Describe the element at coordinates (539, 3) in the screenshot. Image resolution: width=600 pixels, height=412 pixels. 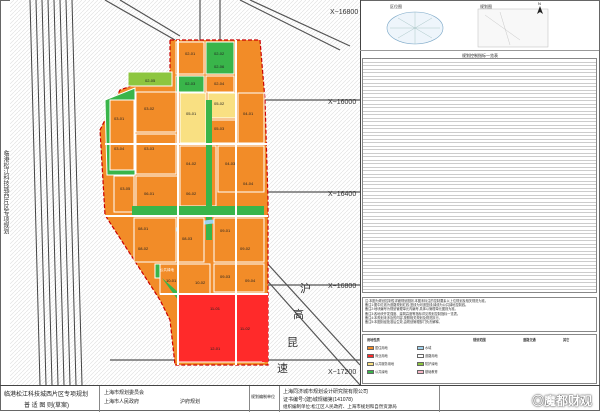
I see `compass-label: N` at that location.